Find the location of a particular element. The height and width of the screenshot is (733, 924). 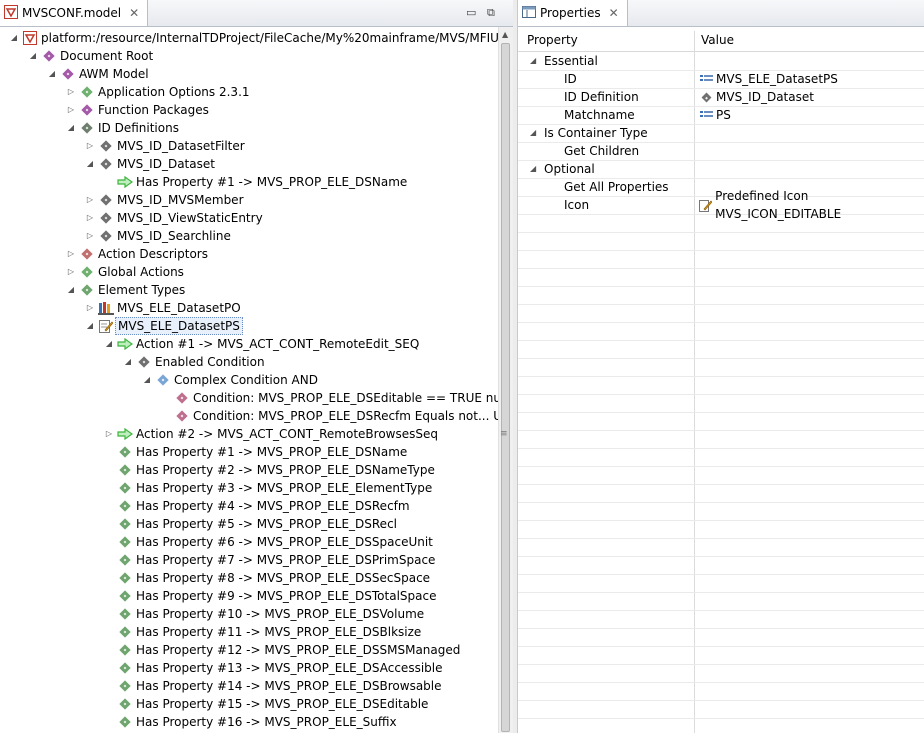

tree-item-label: Global Actions is located at coordinates (141, 272).